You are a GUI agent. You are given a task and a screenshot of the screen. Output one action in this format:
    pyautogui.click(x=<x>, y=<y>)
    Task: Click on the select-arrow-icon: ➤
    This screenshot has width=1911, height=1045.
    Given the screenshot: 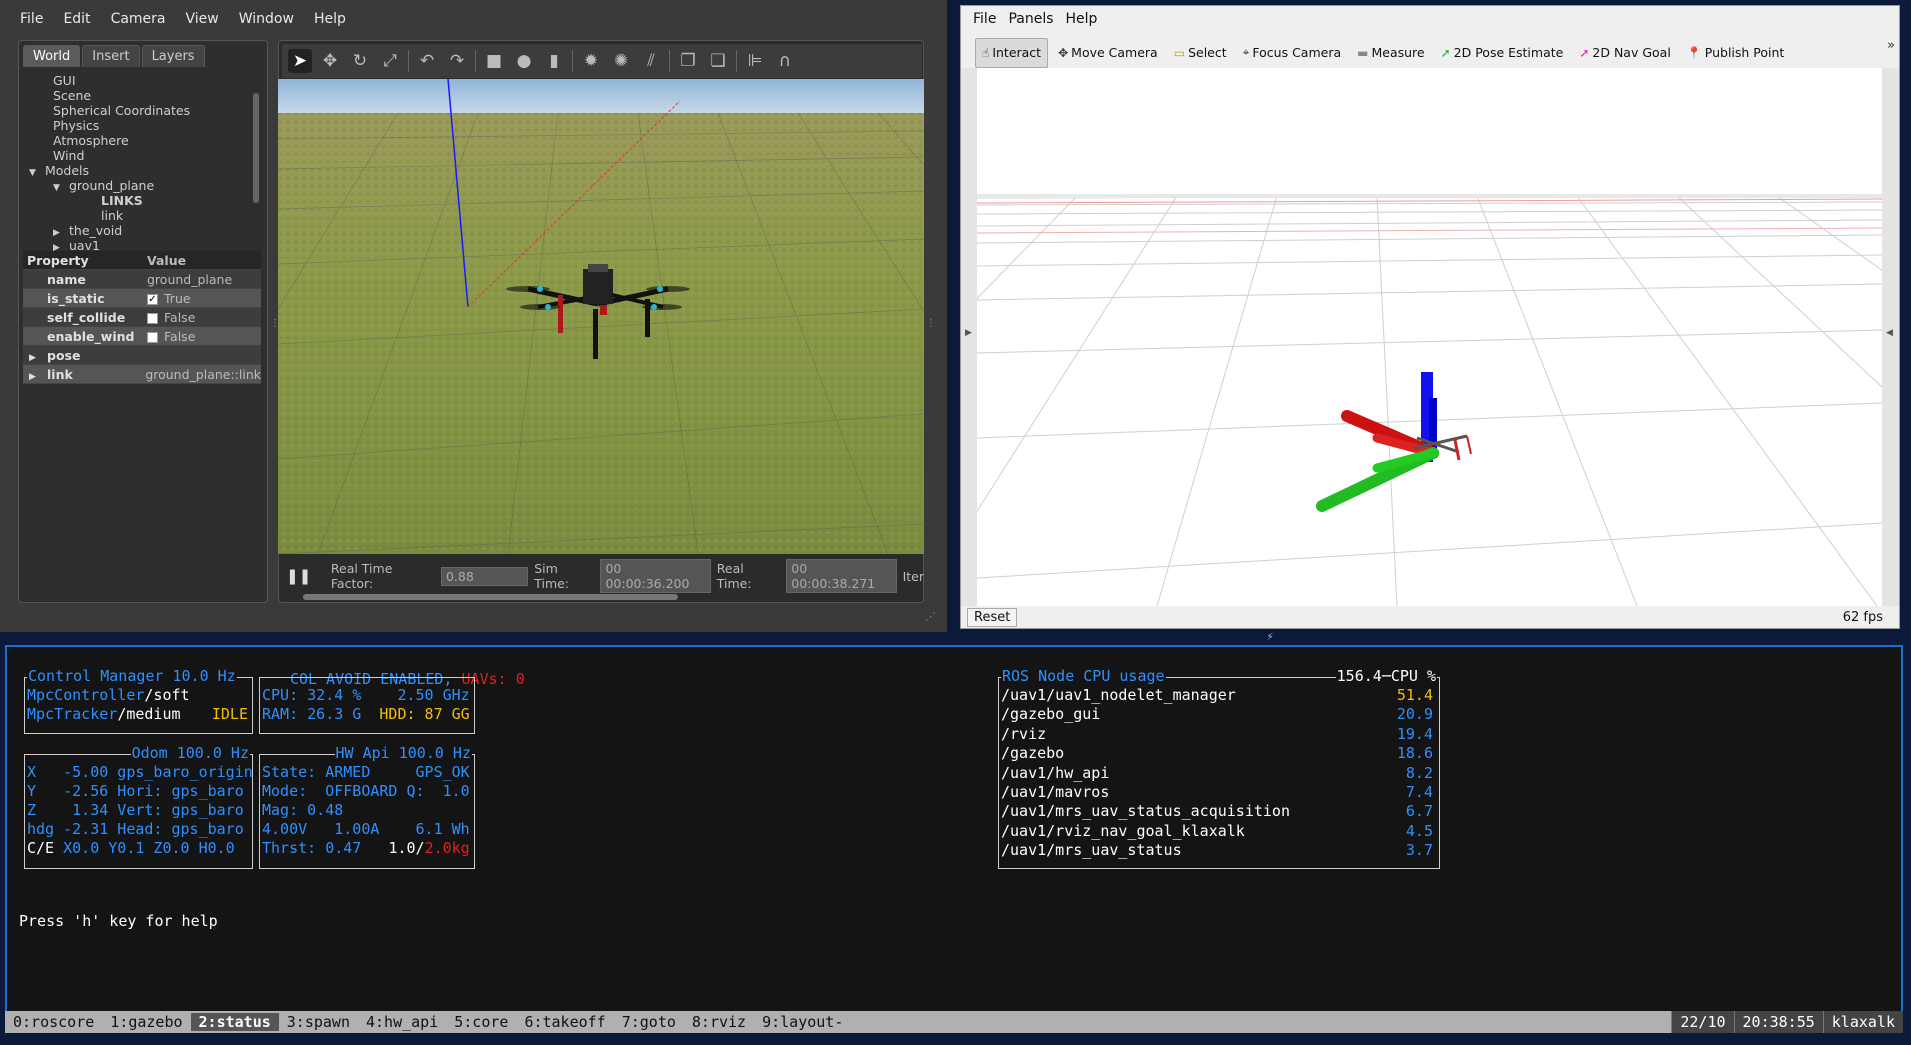 What is the action you would take?
    pyautogui.click(x=300, y=61)
    